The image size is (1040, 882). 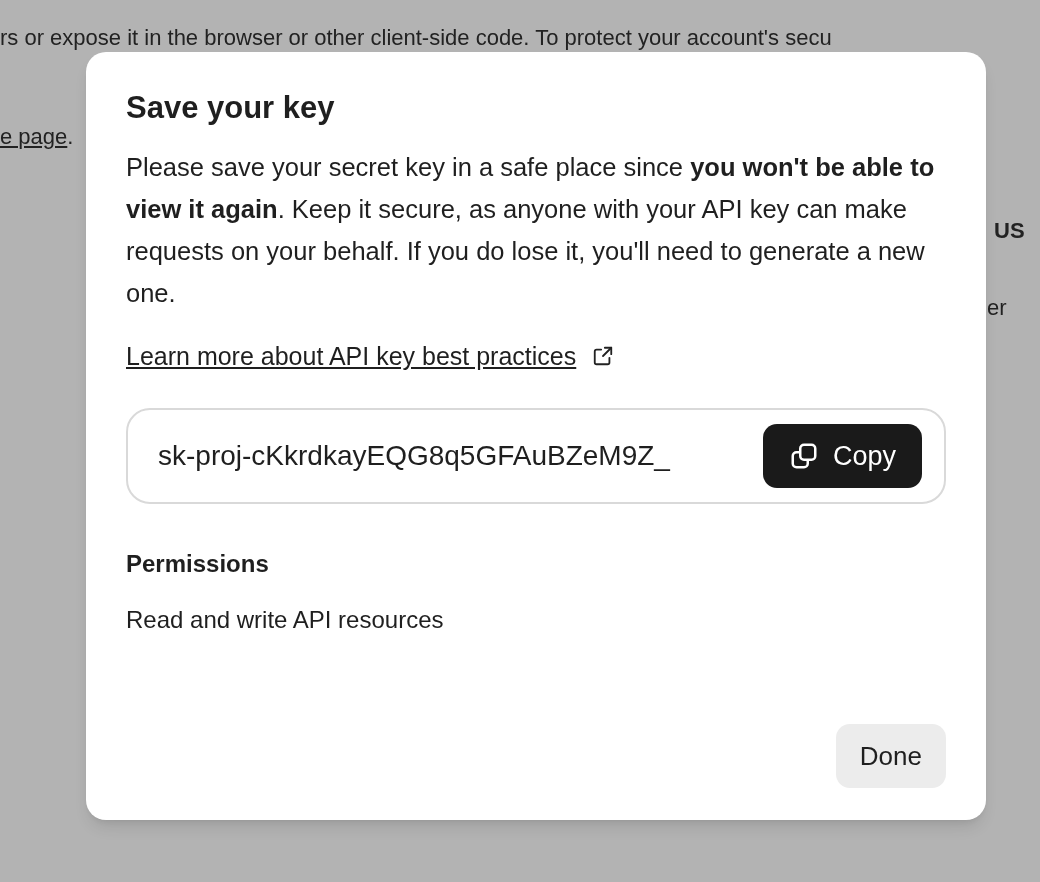 I want to click on key-text: sk-proj-cKkrdkayEQG8q5GFAuBZeM9Z_, so click(x=414, y=456).